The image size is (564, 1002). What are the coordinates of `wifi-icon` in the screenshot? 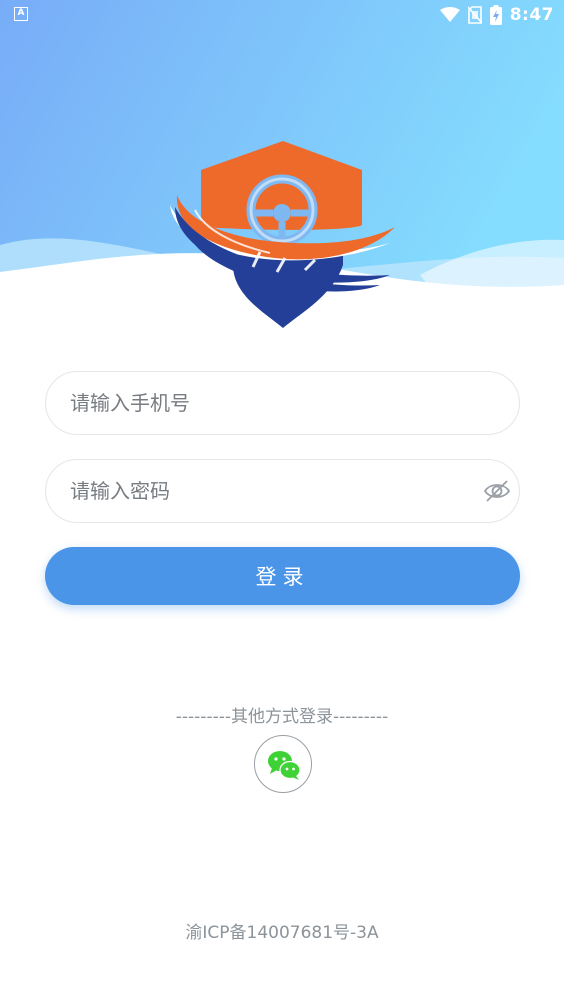 It's located at (449, 14).